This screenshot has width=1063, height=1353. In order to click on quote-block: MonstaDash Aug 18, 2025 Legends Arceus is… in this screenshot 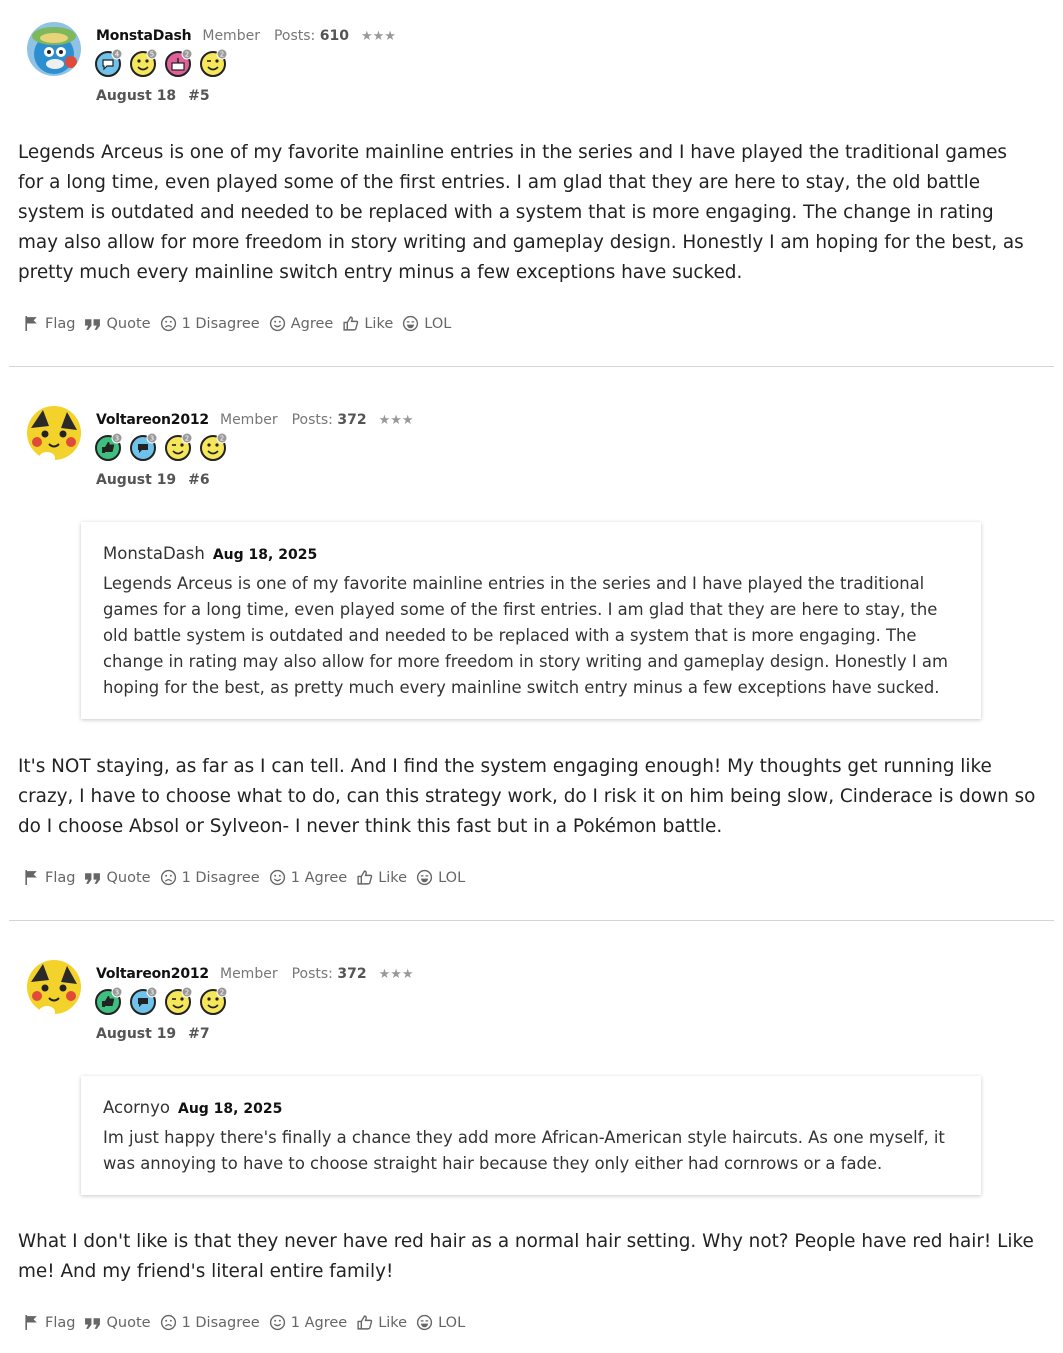, I will do `click(531, 620)`.